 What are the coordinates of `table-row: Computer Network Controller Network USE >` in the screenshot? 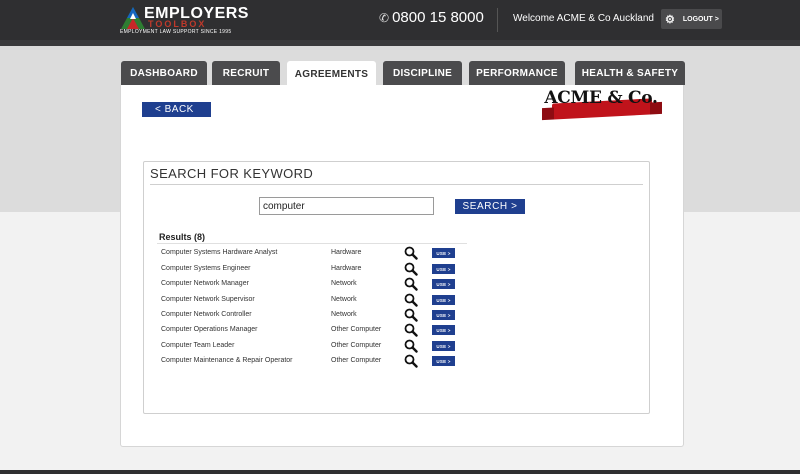 It's located at (312, 314).